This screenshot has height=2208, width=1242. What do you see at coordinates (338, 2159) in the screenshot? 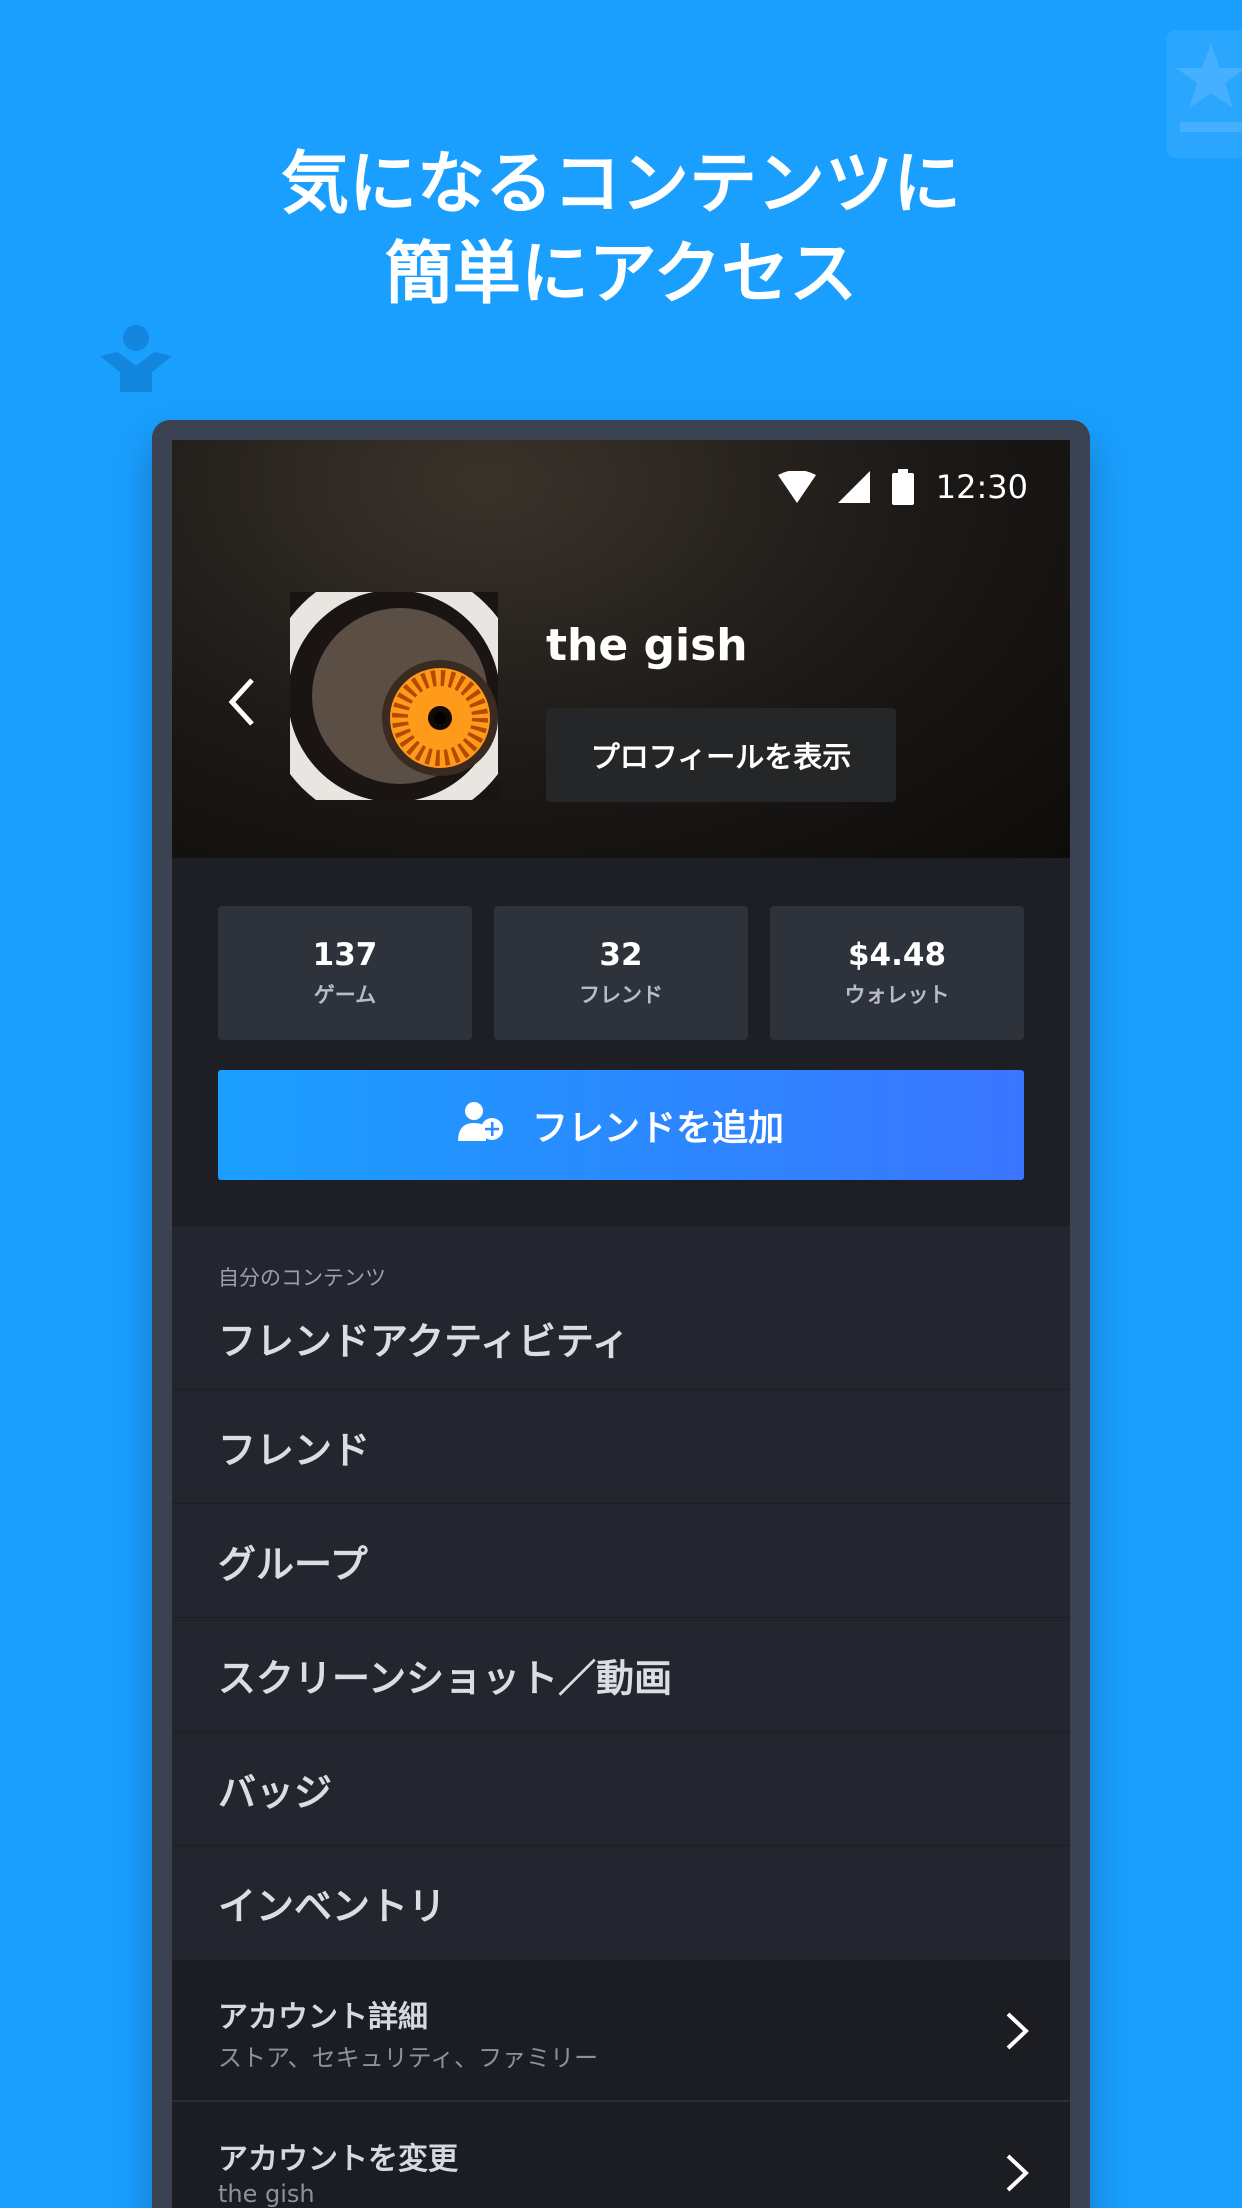
I see `change-account-title: アカウントを変更` at bounding box center [338, 2159].